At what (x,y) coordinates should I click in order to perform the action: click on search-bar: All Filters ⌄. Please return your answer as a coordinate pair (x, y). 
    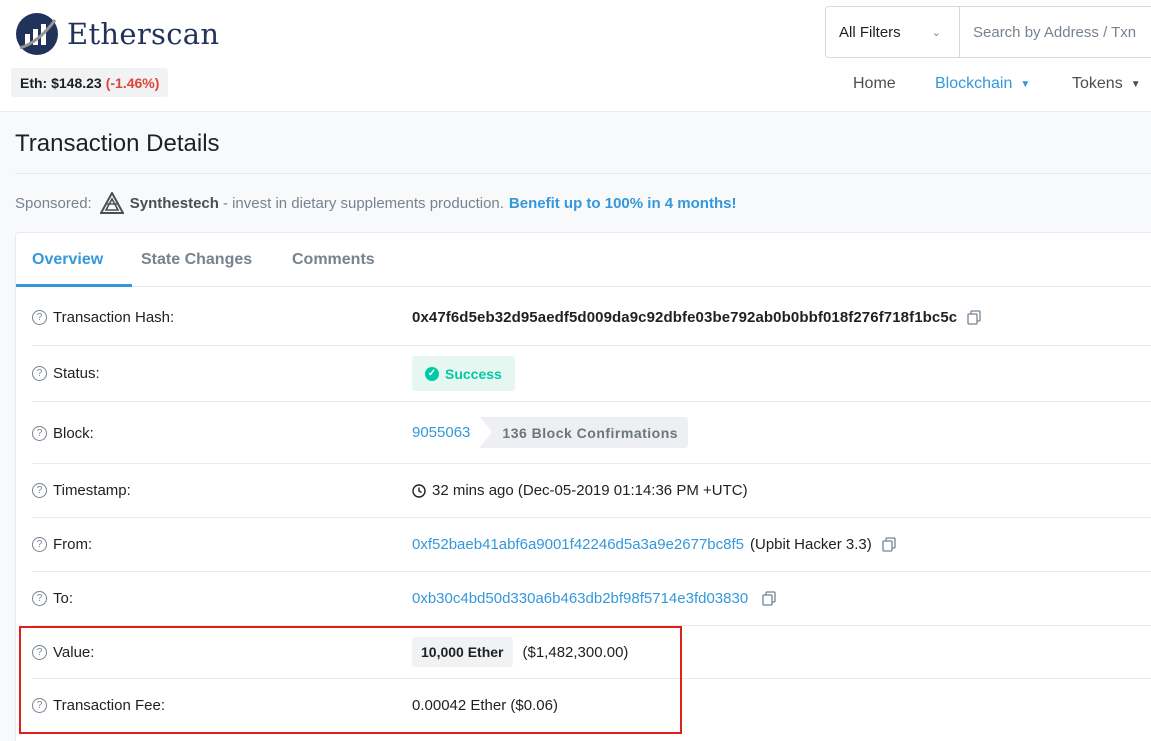
    Looking at the image, I should click on (988, 32).